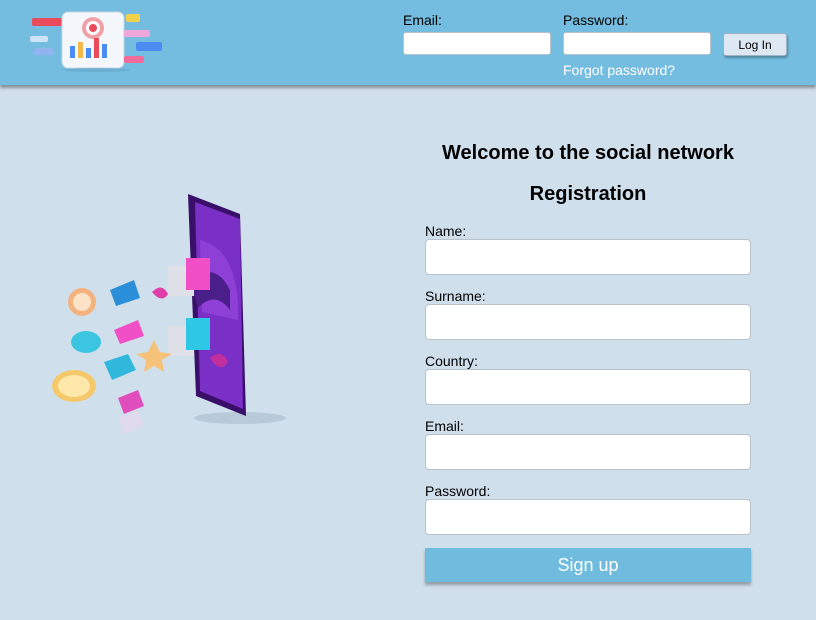  Describe the element at coordinates (637, 43) in the screenshot. I see `login-password-input` at that location.